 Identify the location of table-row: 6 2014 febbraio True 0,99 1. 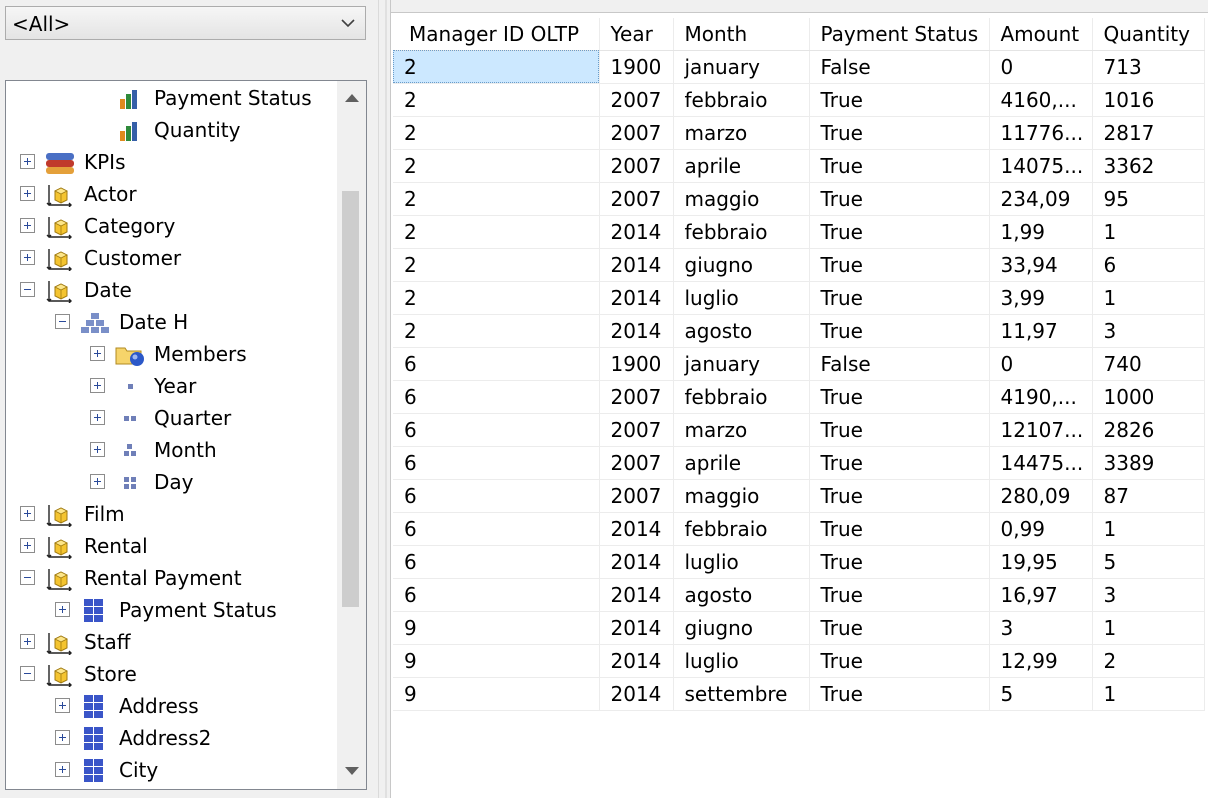
(799, 529).